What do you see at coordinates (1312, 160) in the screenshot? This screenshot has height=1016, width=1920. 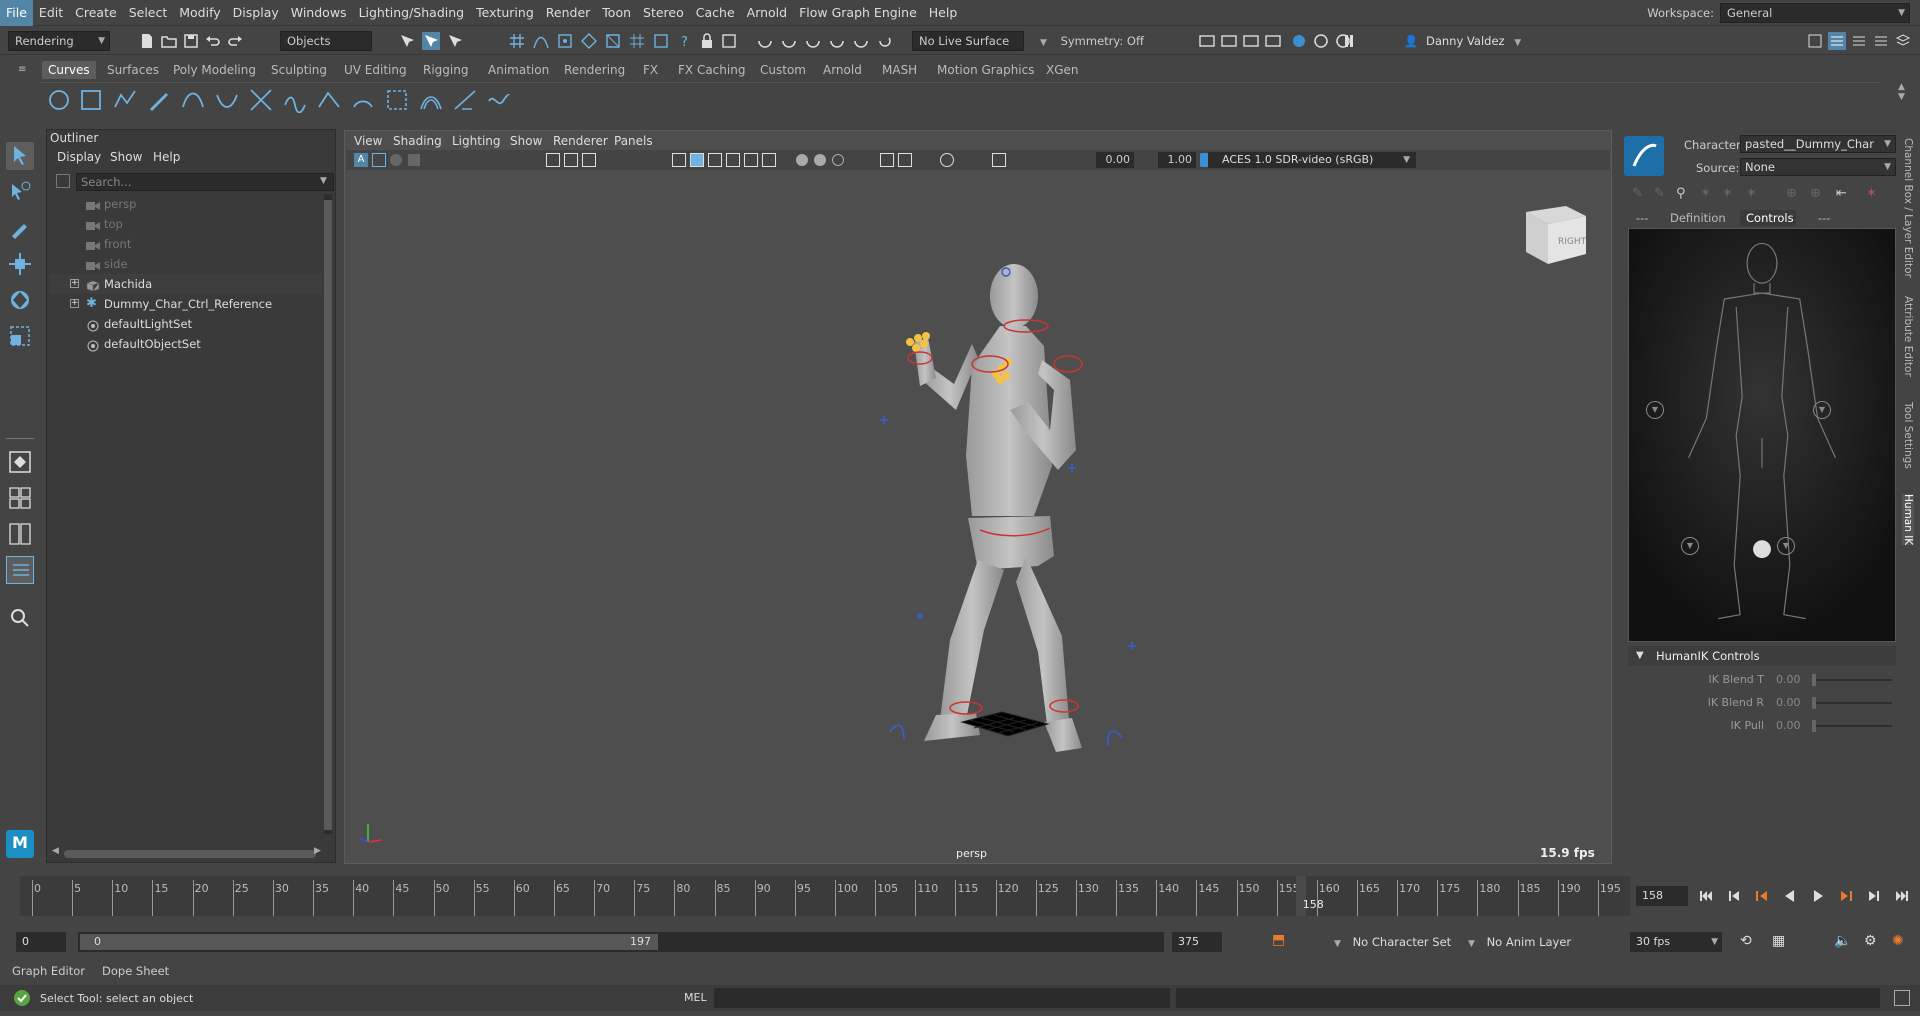 I see `view-transform-dropdown: ACES 1.0 SDR-video (sRGB) ▼` at bounding box center [1312, 160].